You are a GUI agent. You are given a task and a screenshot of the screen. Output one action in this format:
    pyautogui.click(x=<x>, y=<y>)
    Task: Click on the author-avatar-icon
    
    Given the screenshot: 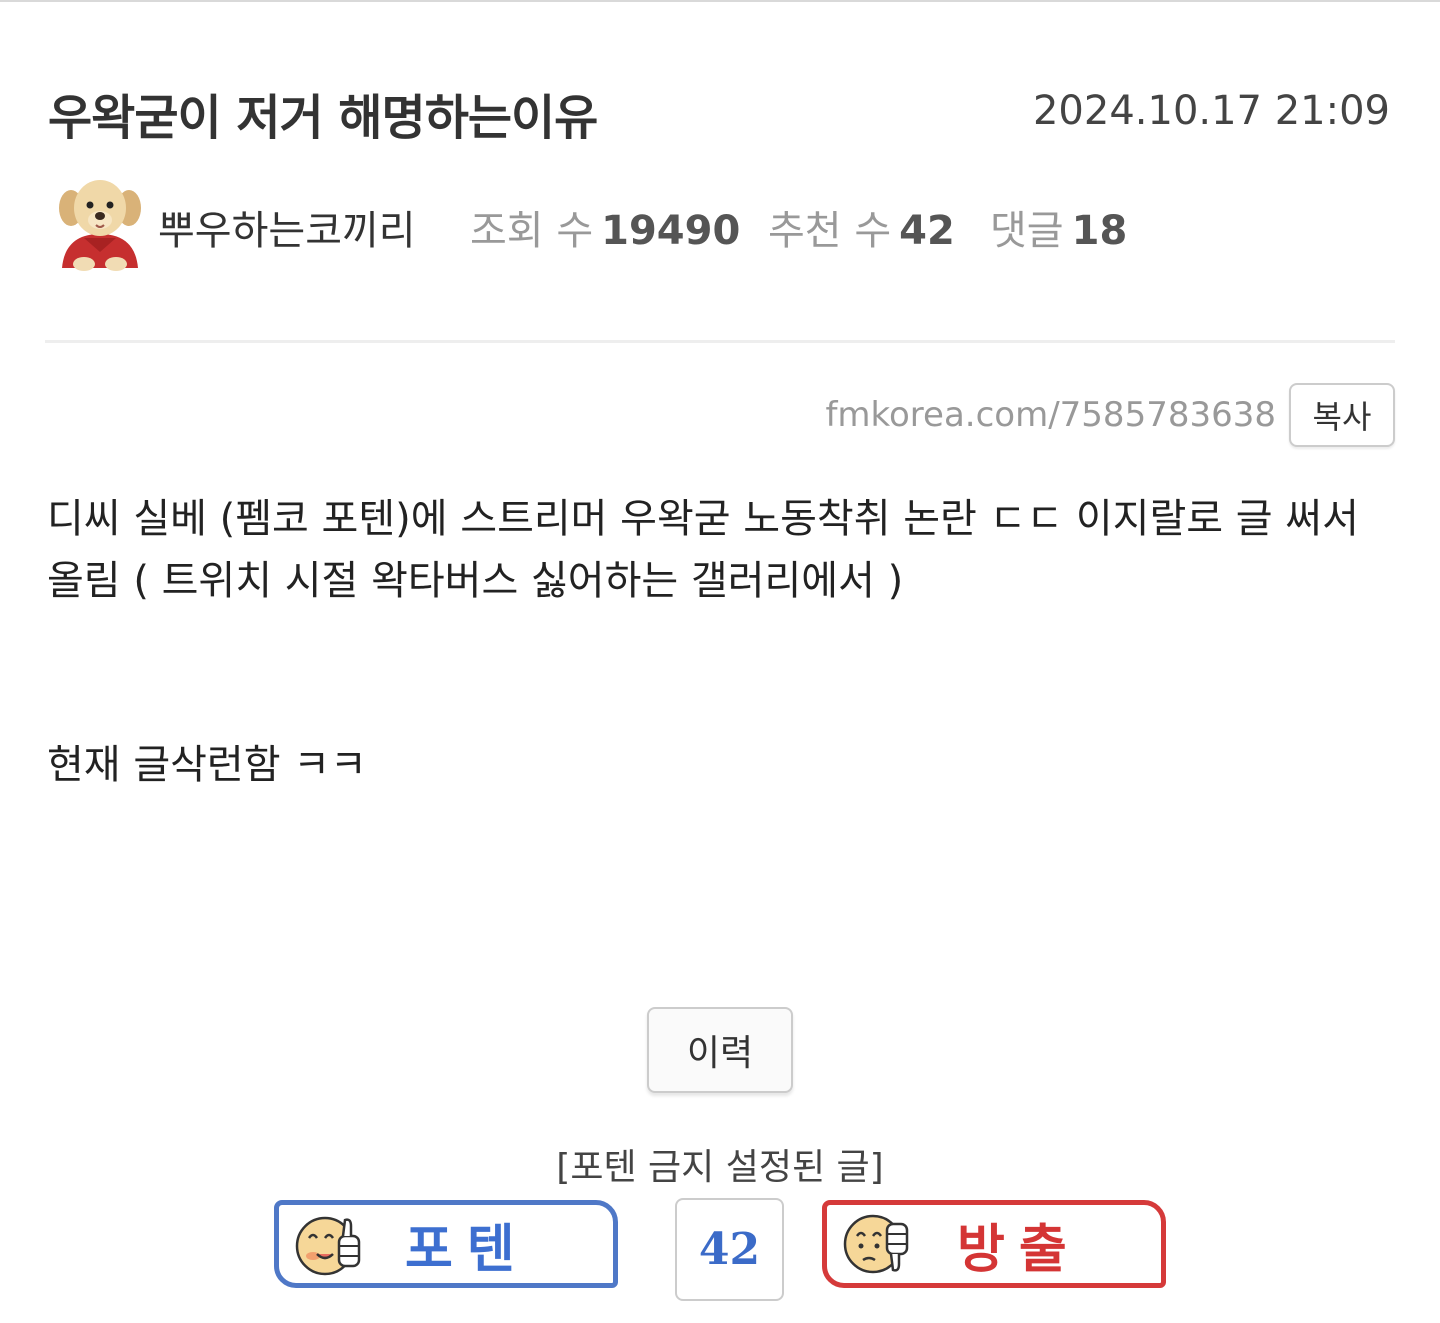 What is the action you would take?
    pyautogui.click(x=100, y=225)
    